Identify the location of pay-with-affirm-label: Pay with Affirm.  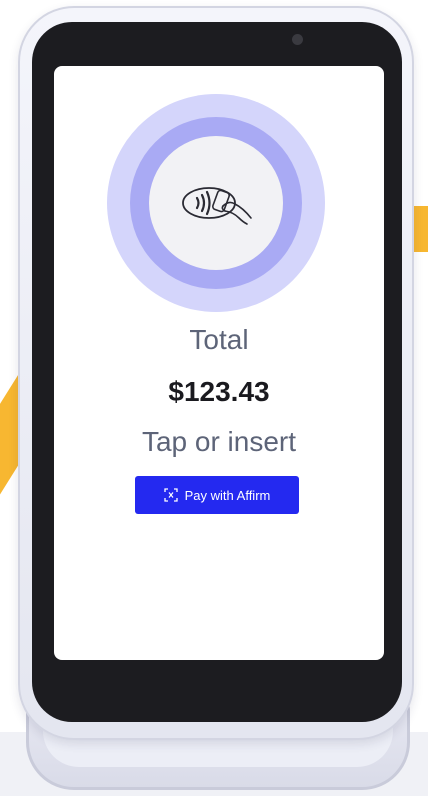
(227, 495).